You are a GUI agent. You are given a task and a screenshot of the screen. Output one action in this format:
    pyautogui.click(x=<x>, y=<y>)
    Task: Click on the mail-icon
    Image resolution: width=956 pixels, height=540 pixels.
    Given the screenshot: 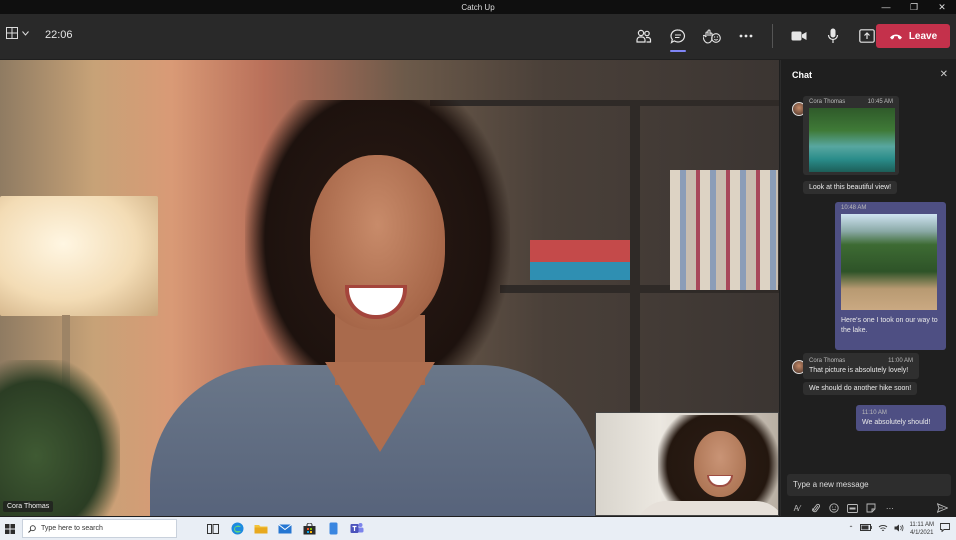 What is the action you would take?
    pyautogui.click(x=285, y=529)
    